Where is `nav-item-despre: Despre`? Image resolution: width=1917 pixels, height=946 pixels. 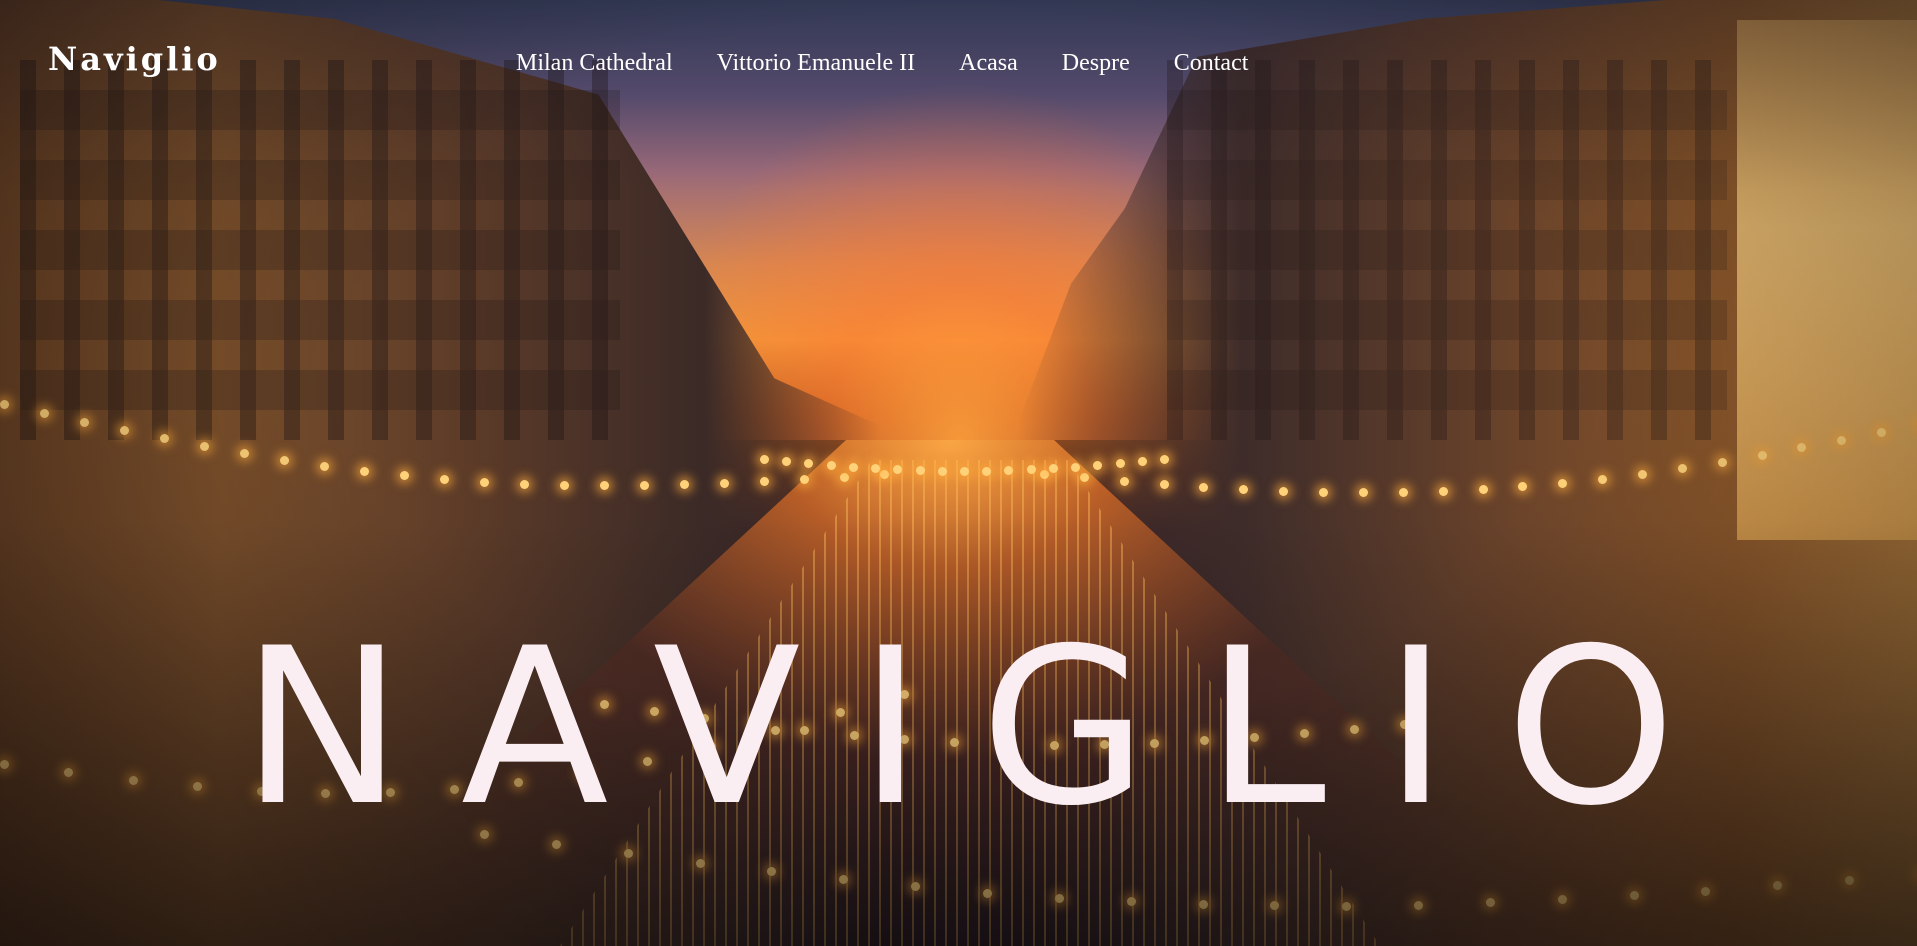 nav-item-despre: Despre is located at coordinates (1096, 63).